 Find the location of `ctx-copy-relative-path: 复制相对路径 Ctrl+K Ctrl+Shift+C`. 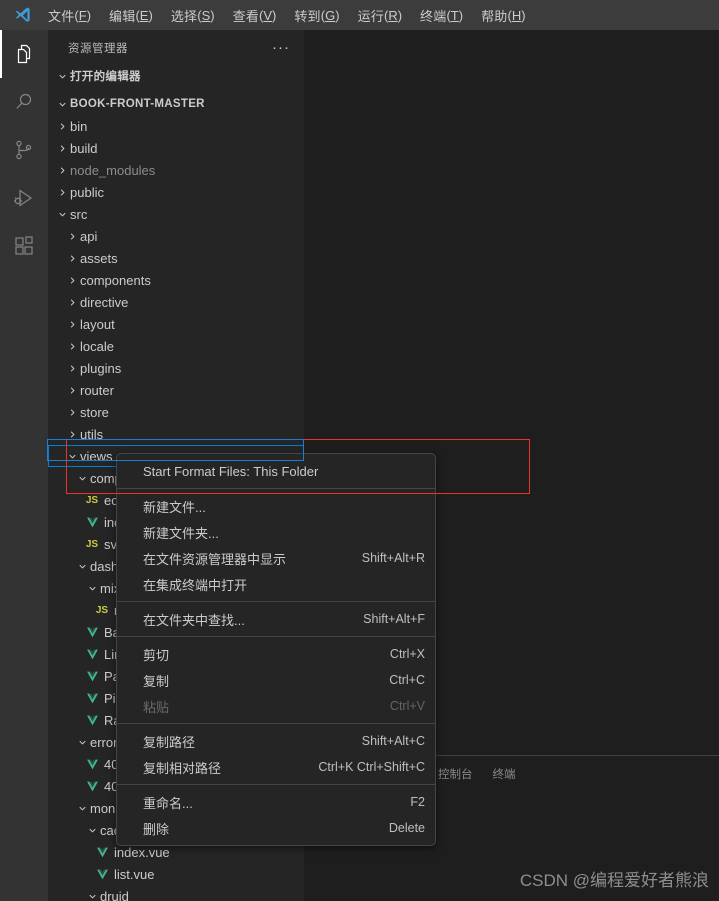

ctx-copy-relative-path: 复制相对路径 Ctrl+K Ctrl+Shift+C is located at coordinates (276, 767).